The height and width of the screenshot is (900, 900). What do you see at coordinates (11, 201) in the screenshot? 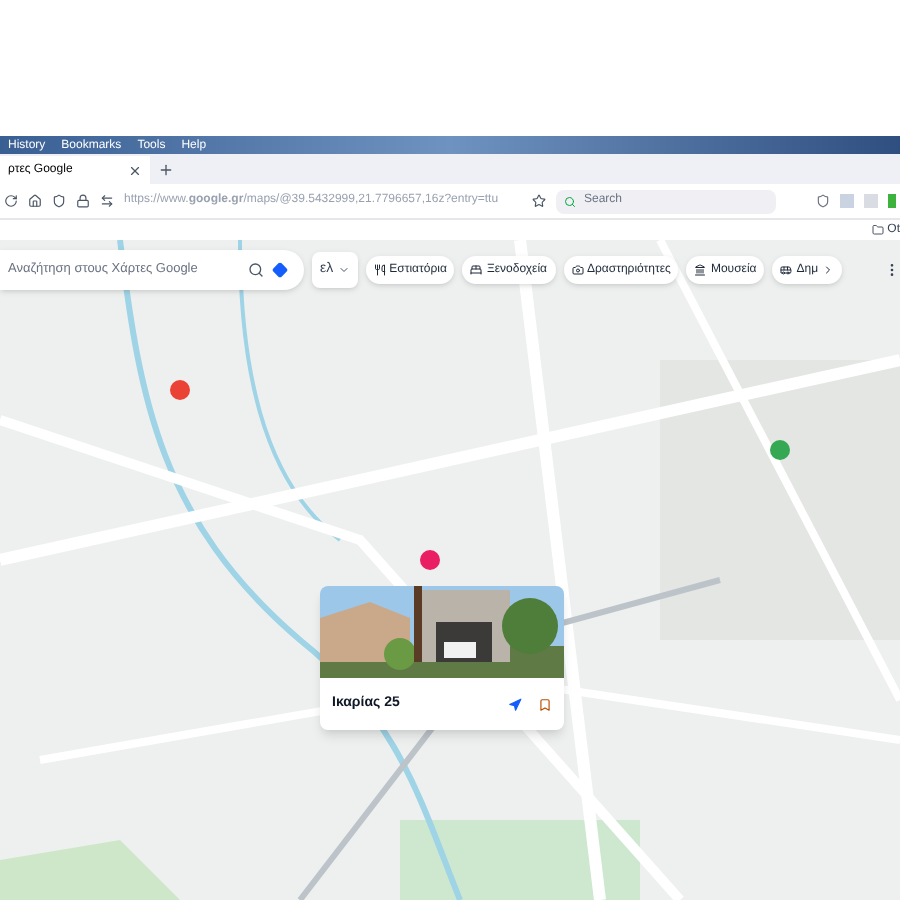
I see `reload-icon` at bounding box center [11, 201].